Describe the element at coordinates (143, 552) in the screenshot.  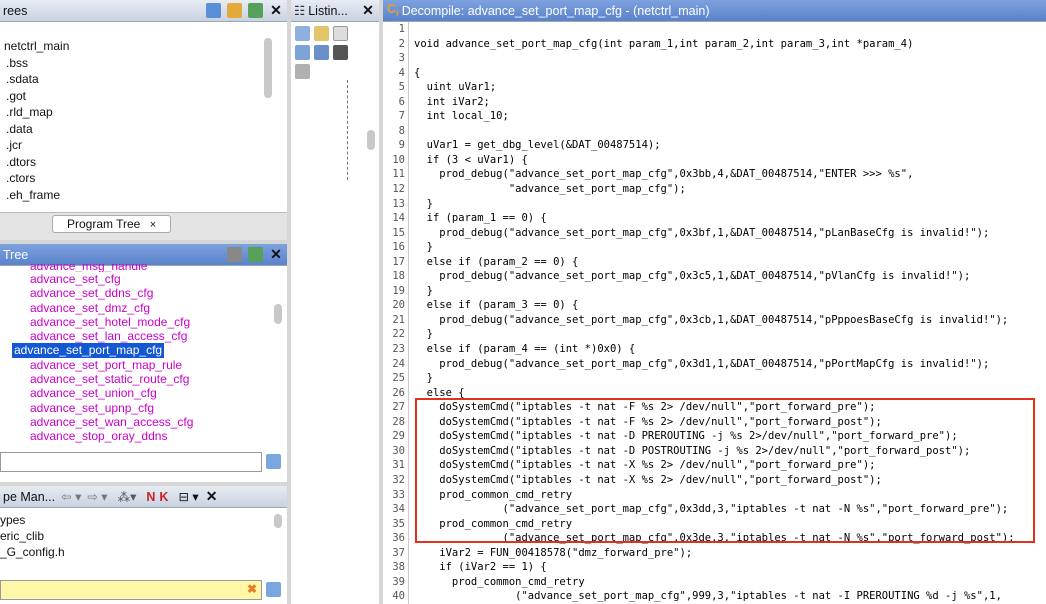
I see `list-item: _G_config.h` at that location.